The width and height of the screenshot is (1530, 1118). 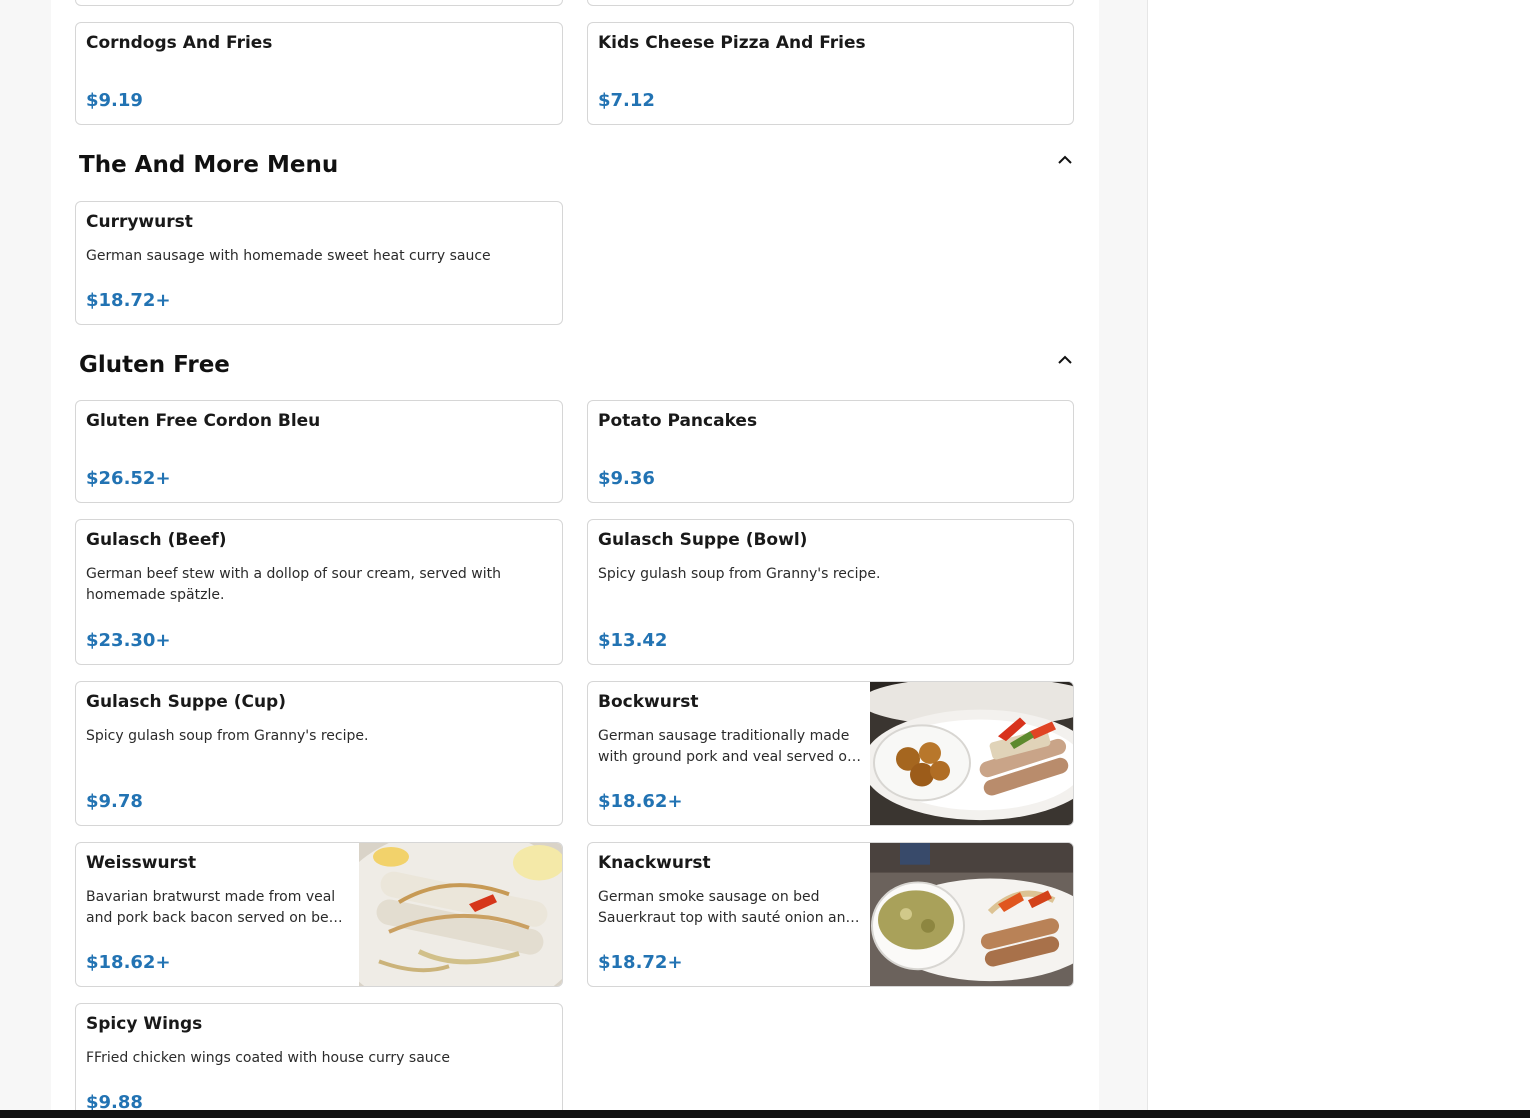 What do you see at coordinates (203, 421) in the screenshot?
I see `item-name: Gluten Free Cordon Bleu` at bounding box center [203, 421].